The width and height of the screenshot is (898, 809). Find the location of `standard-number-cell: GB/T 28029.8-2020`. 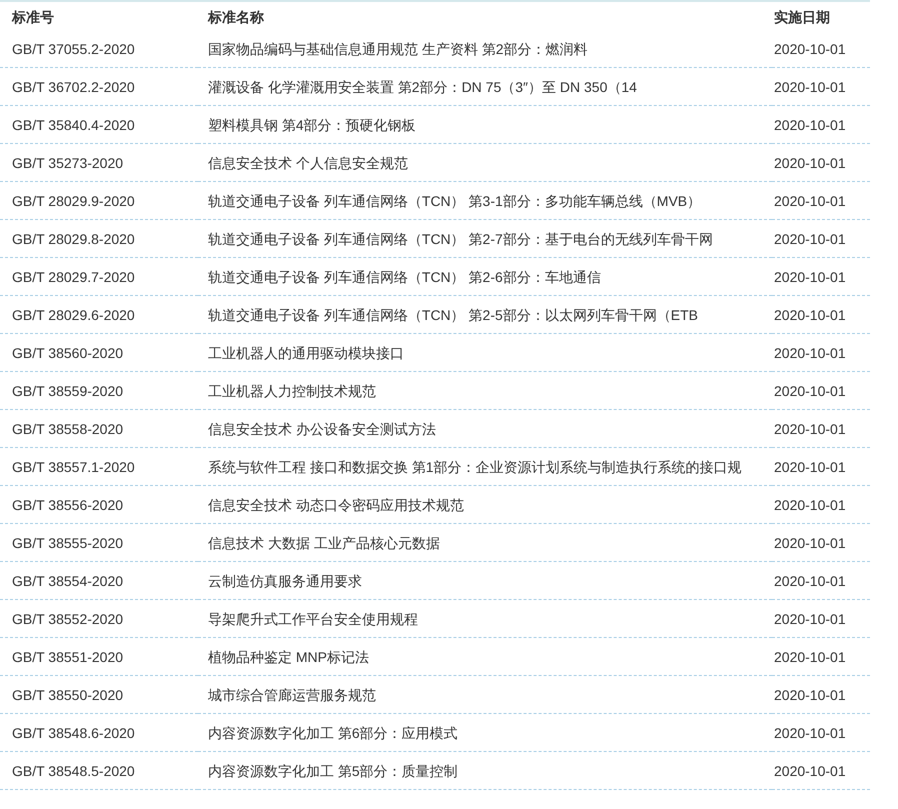

standard-number-cell: GB/T 28029.8-2020 is located at coordinates (99, 239).